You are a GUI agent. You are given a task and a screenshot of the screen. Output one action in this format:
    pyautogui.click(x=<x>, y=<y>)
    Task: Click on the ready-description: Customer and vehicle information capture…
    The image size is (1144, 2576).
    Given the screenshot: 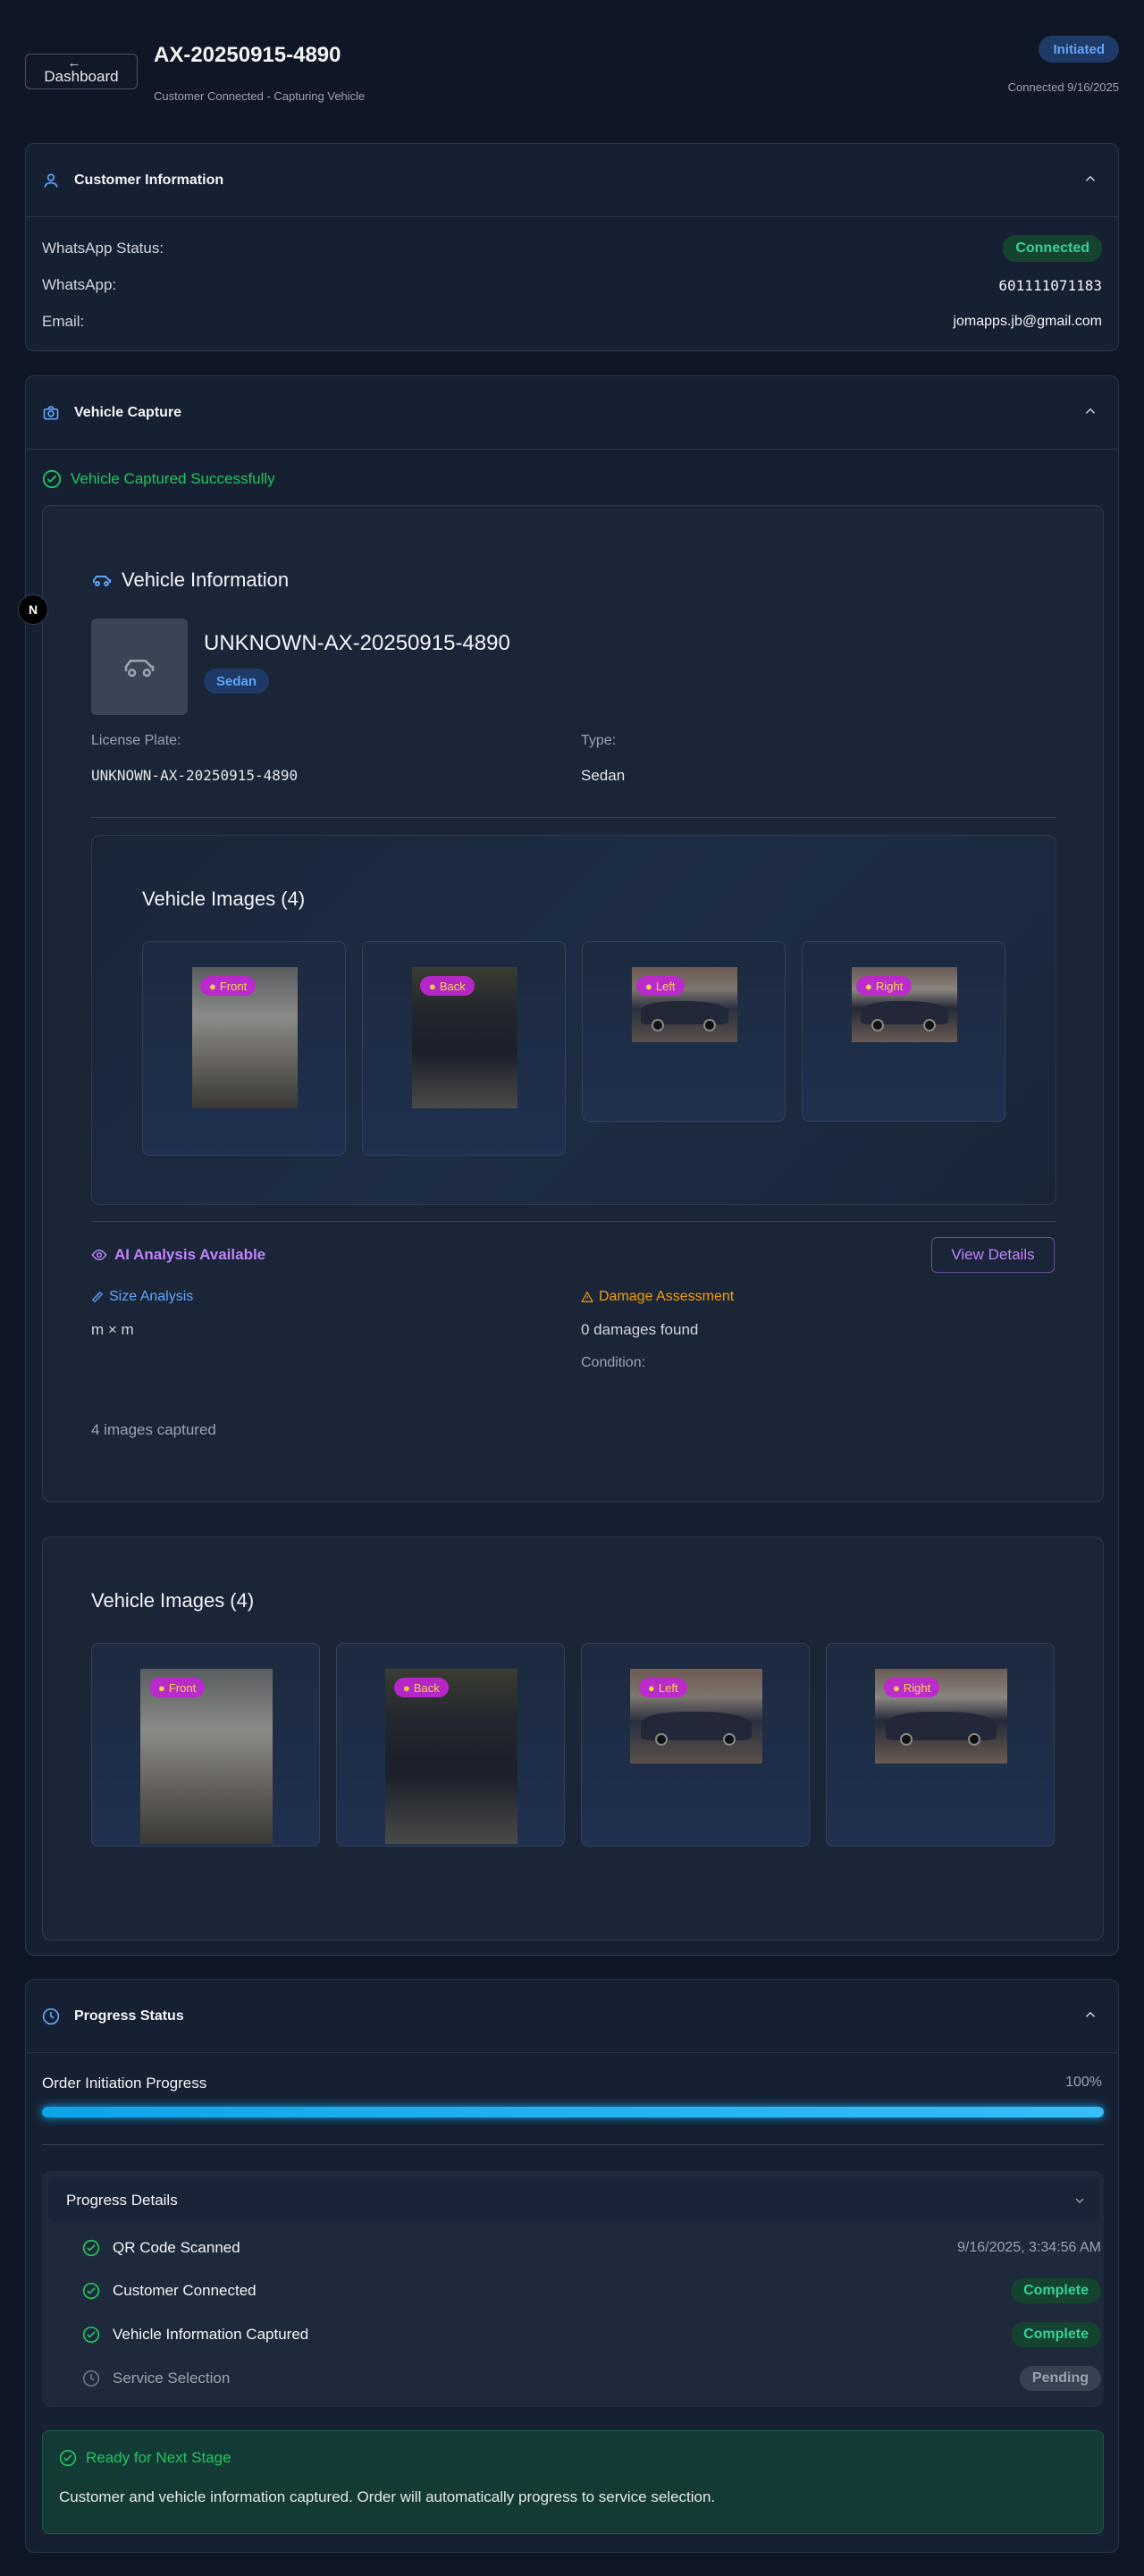 What is the action you would take?
    pyautogui.click(x=388, y=2497)
    